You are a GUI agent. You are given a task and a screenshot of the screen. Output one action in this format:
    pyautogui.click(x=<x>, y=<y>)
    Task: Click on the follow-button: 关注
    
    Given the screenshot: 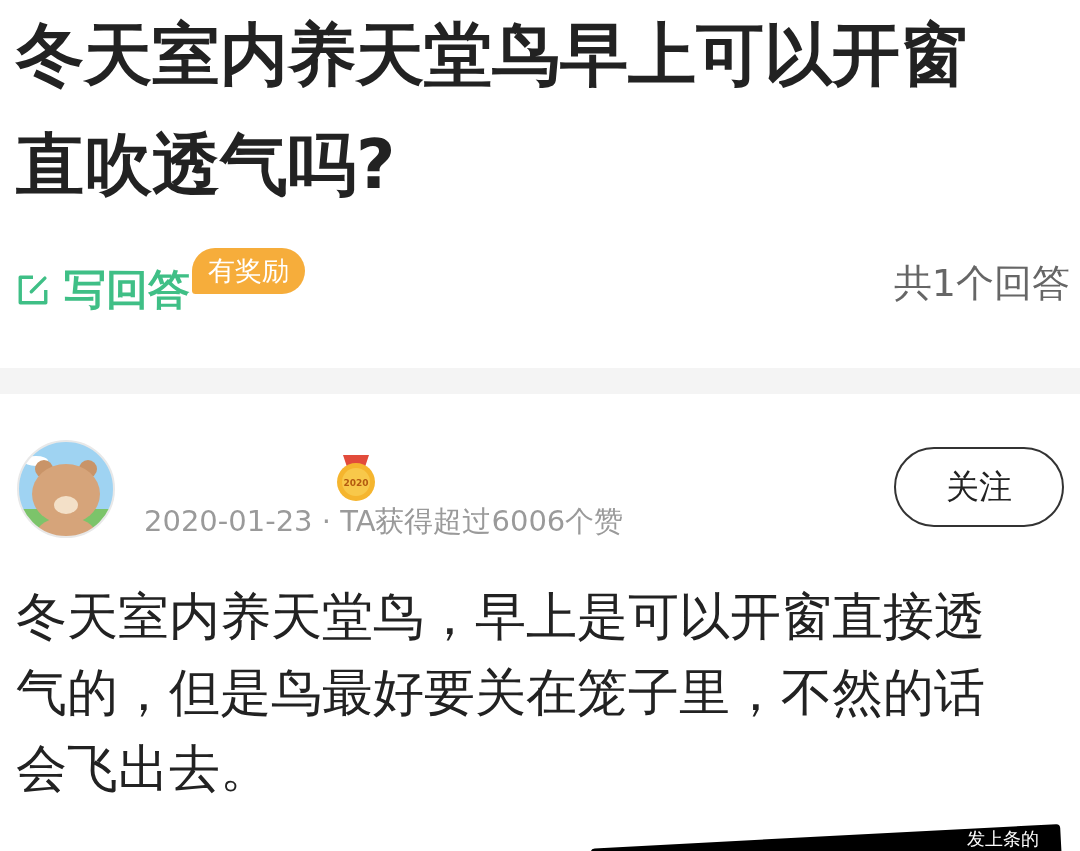 What is the action you would take?
    pyautogui.click(x=979, y=487)
    